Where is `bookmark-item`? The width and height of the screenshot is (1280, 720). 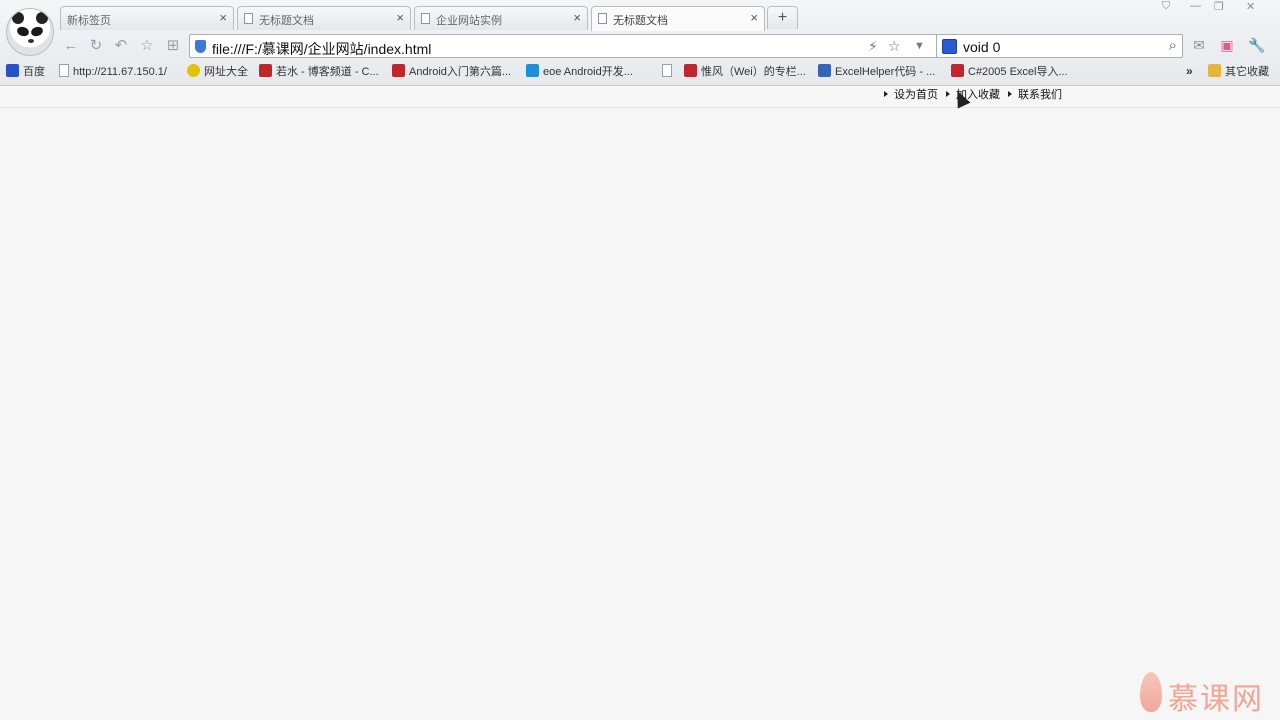
bookmark-item is located at coordinates (669, 72).